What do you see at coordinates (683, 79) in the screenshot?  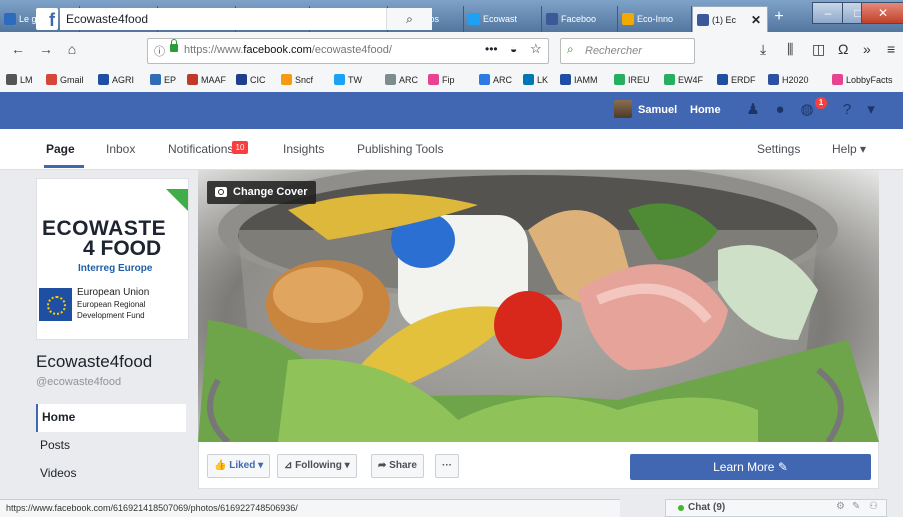 I see `bookmark-item: EW4F` at bounding box center [683, 79].